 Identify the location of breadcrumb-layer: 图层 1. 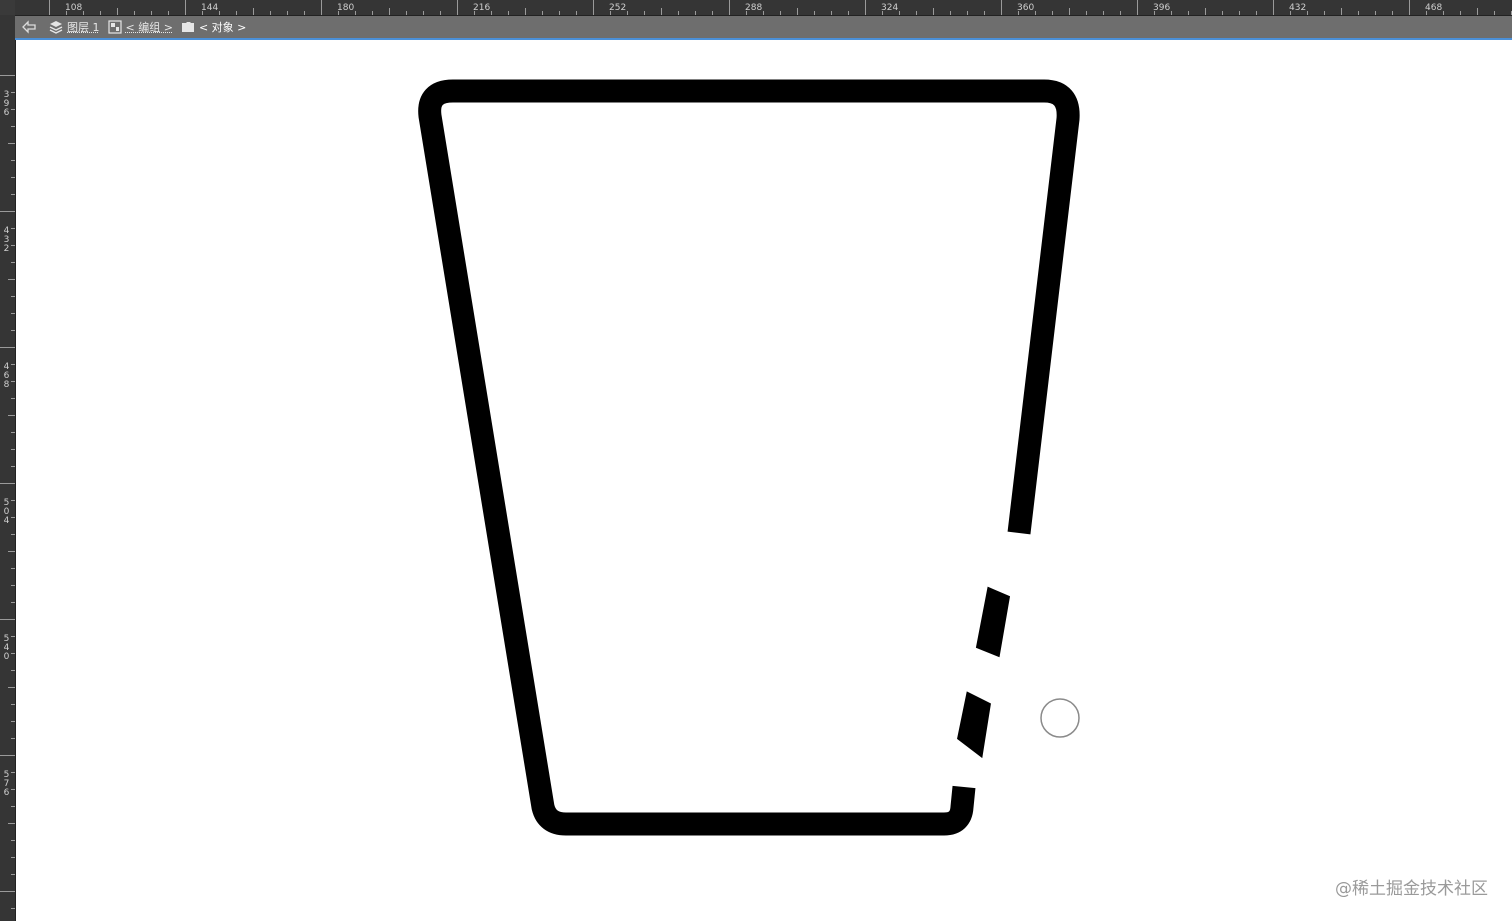
(74, 27).